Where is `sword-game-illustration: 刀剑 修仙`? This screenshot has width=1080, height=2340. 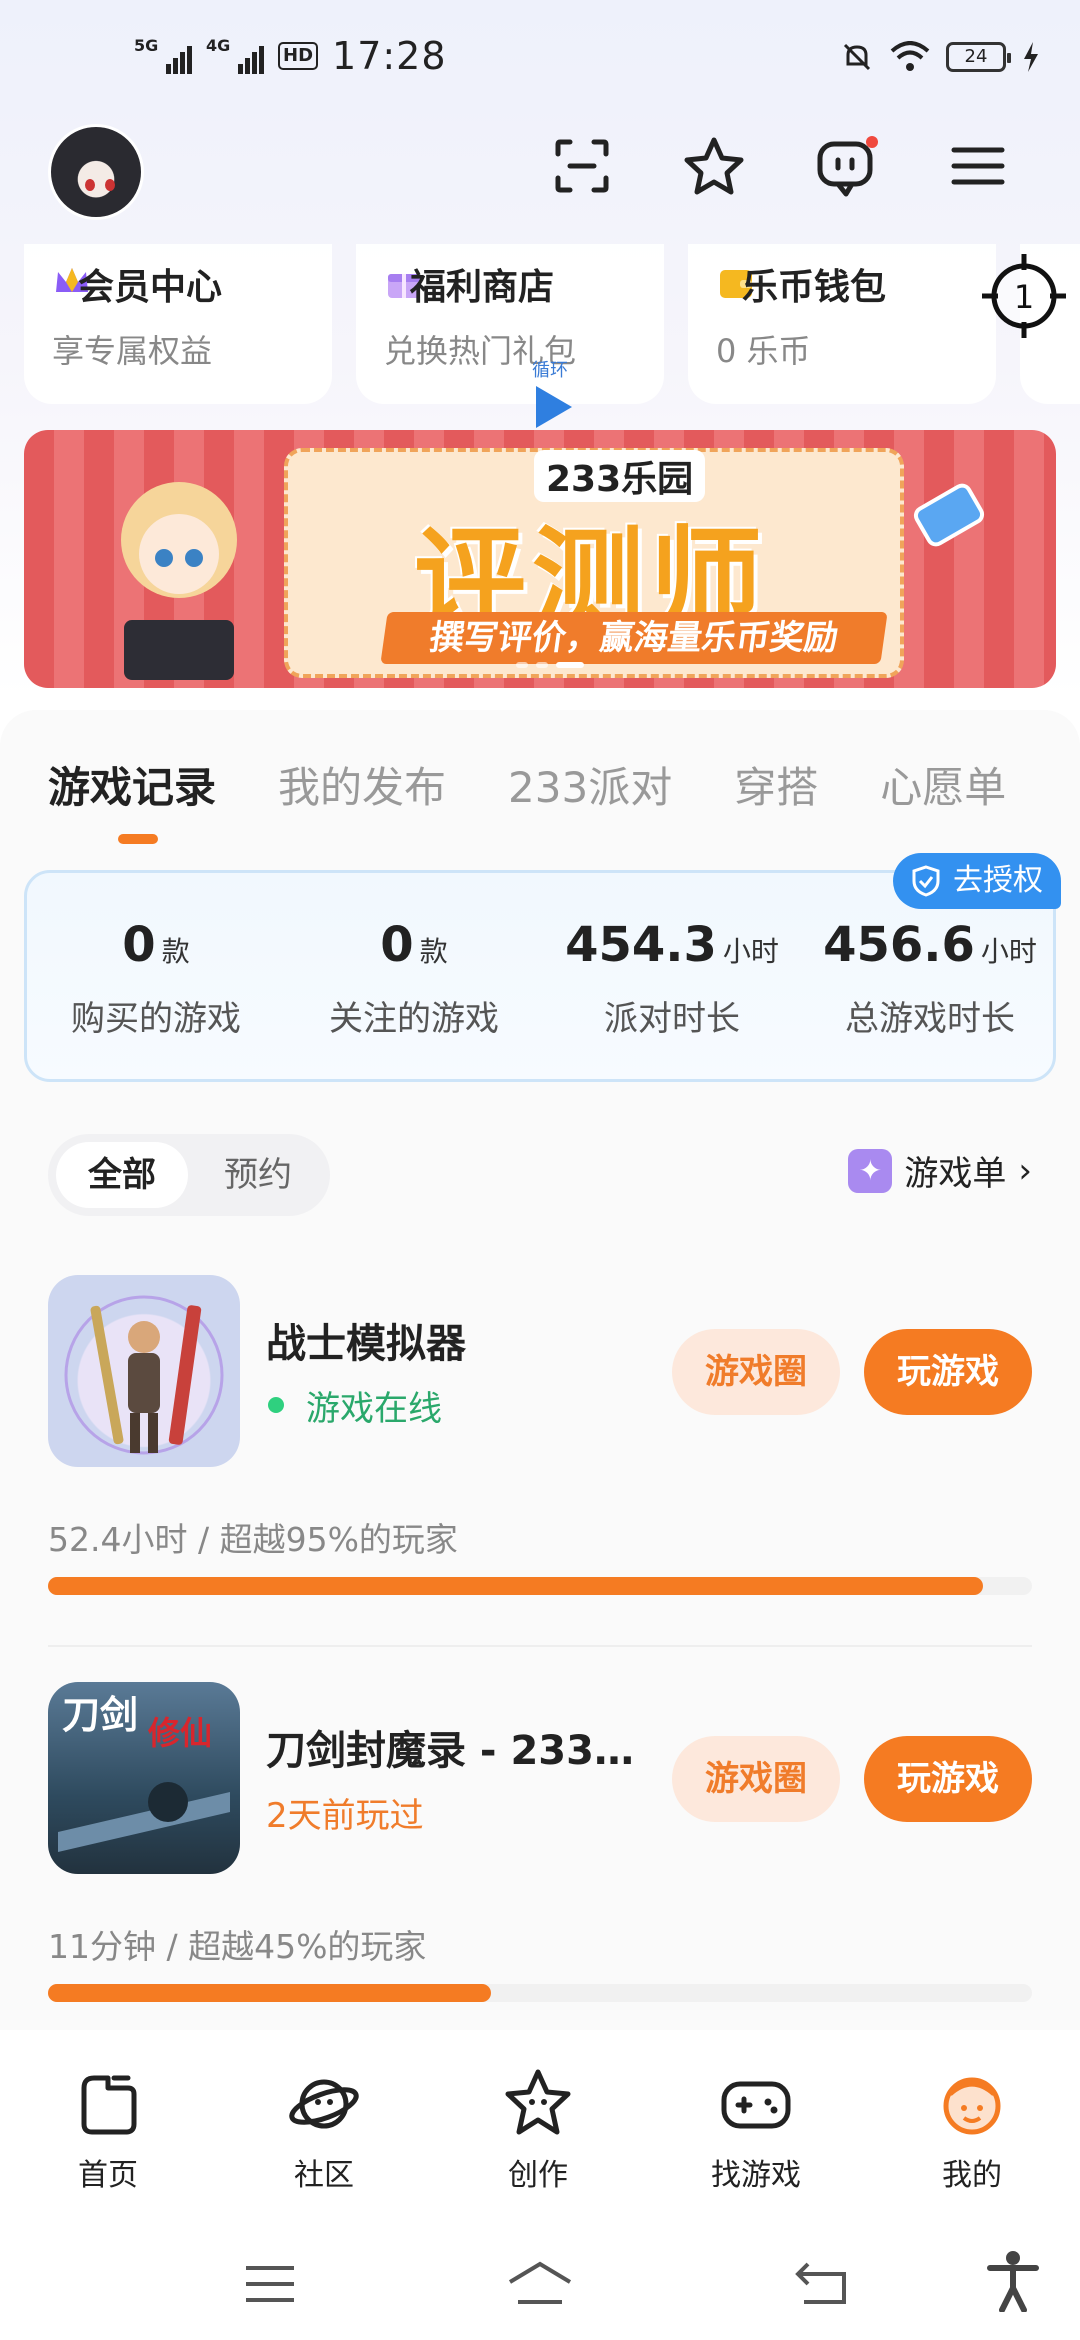 sword-game-illustration: 刀剑 修仙 is located at coordinates (144, 1772).